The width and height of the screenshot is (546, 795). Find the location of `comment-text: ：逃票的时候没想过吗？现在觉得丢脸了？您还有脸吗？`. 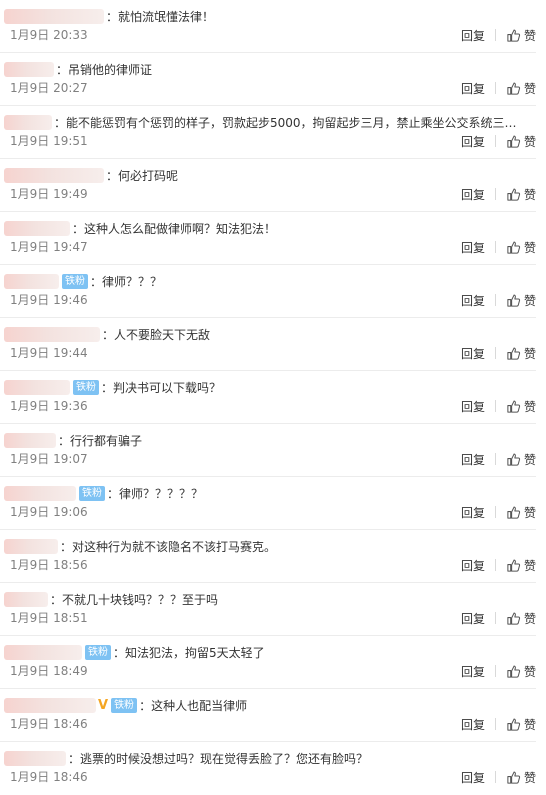

comment-text: ：逃票的时候没想过吗？现在觉得丢脸了？您还有脸吗？ is located at coordinates (218, 758).